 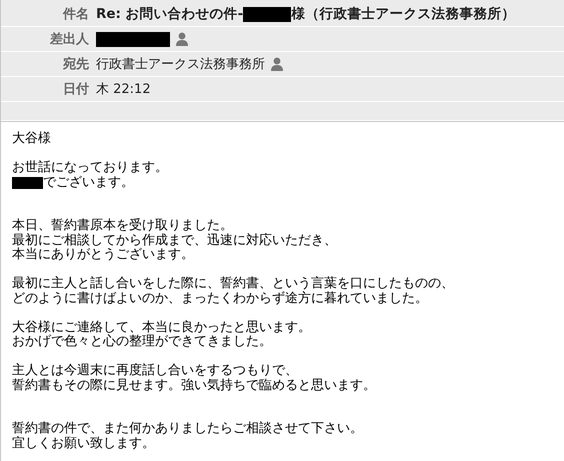 What do you see at coordinates (31, 139) in the screenshot?
I see `body-text: 大谷様` at bounding box center [31, 139].